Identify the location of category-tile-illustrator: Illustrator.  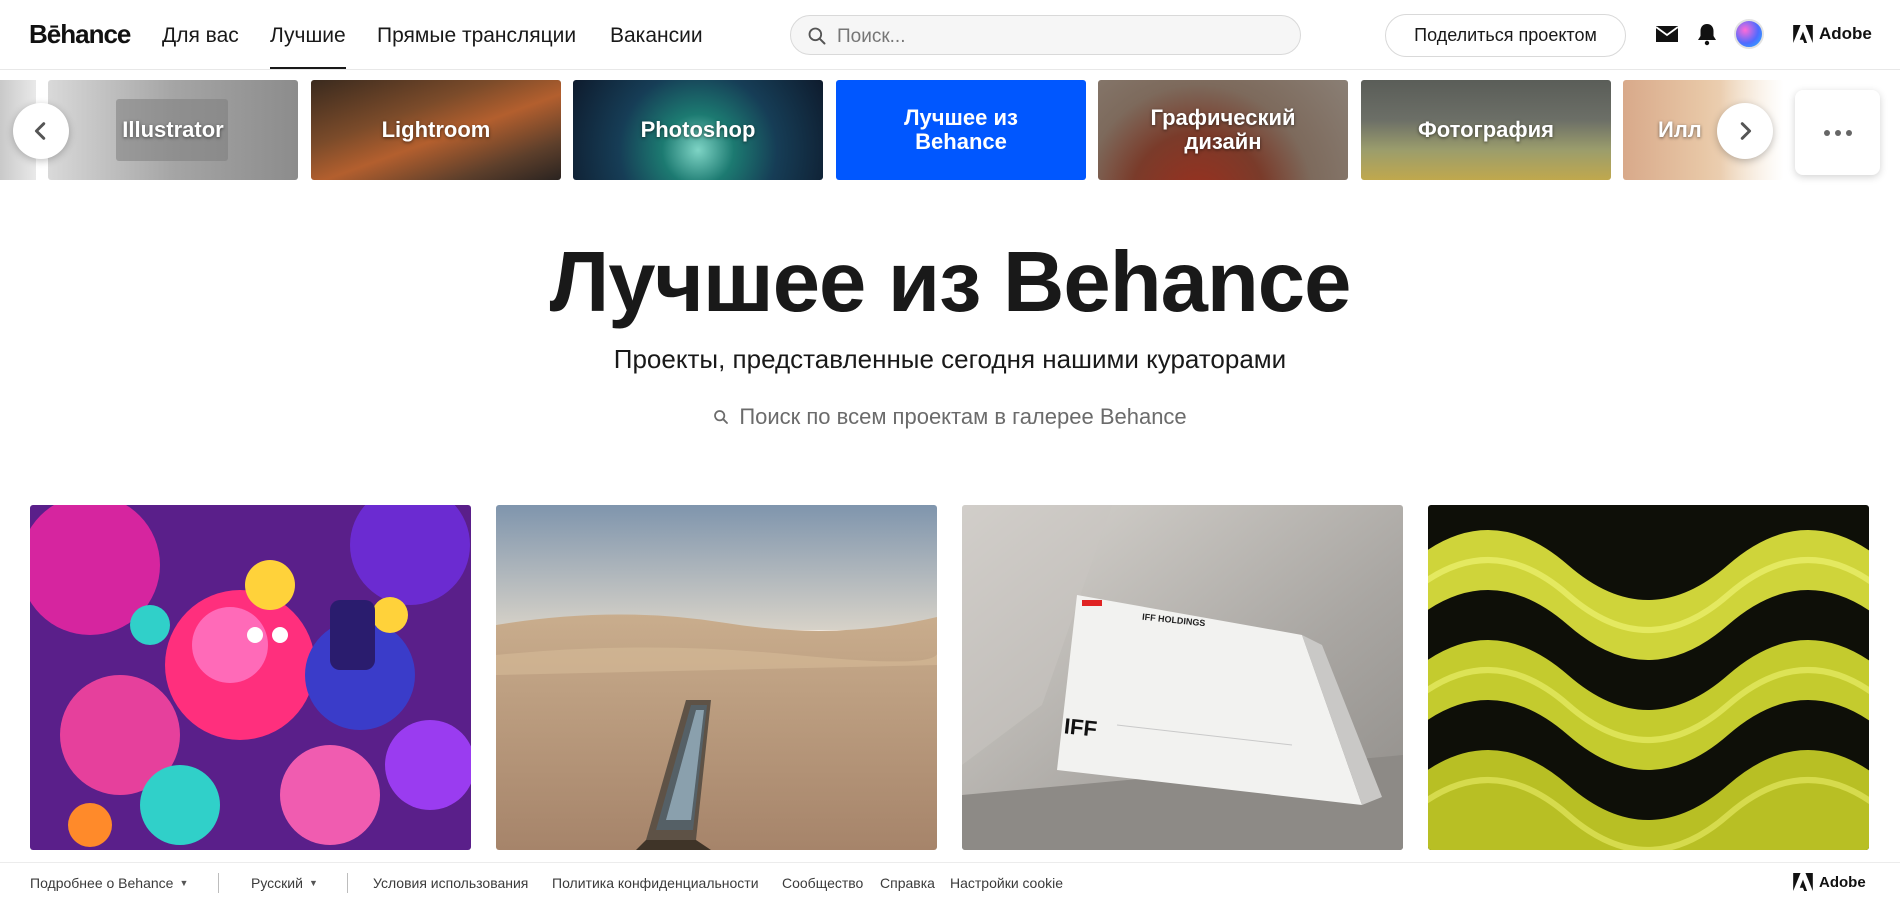
(173, 130).